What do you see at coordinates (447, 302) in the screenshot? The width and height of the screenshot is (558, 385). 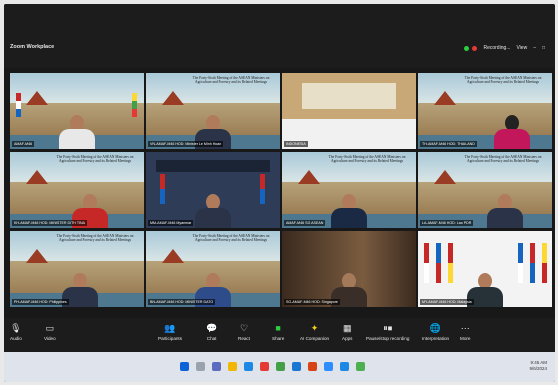 I see `participant-name: MY-AMAF-M46 HOD: Malaysia` at bounding box center [447, 302].